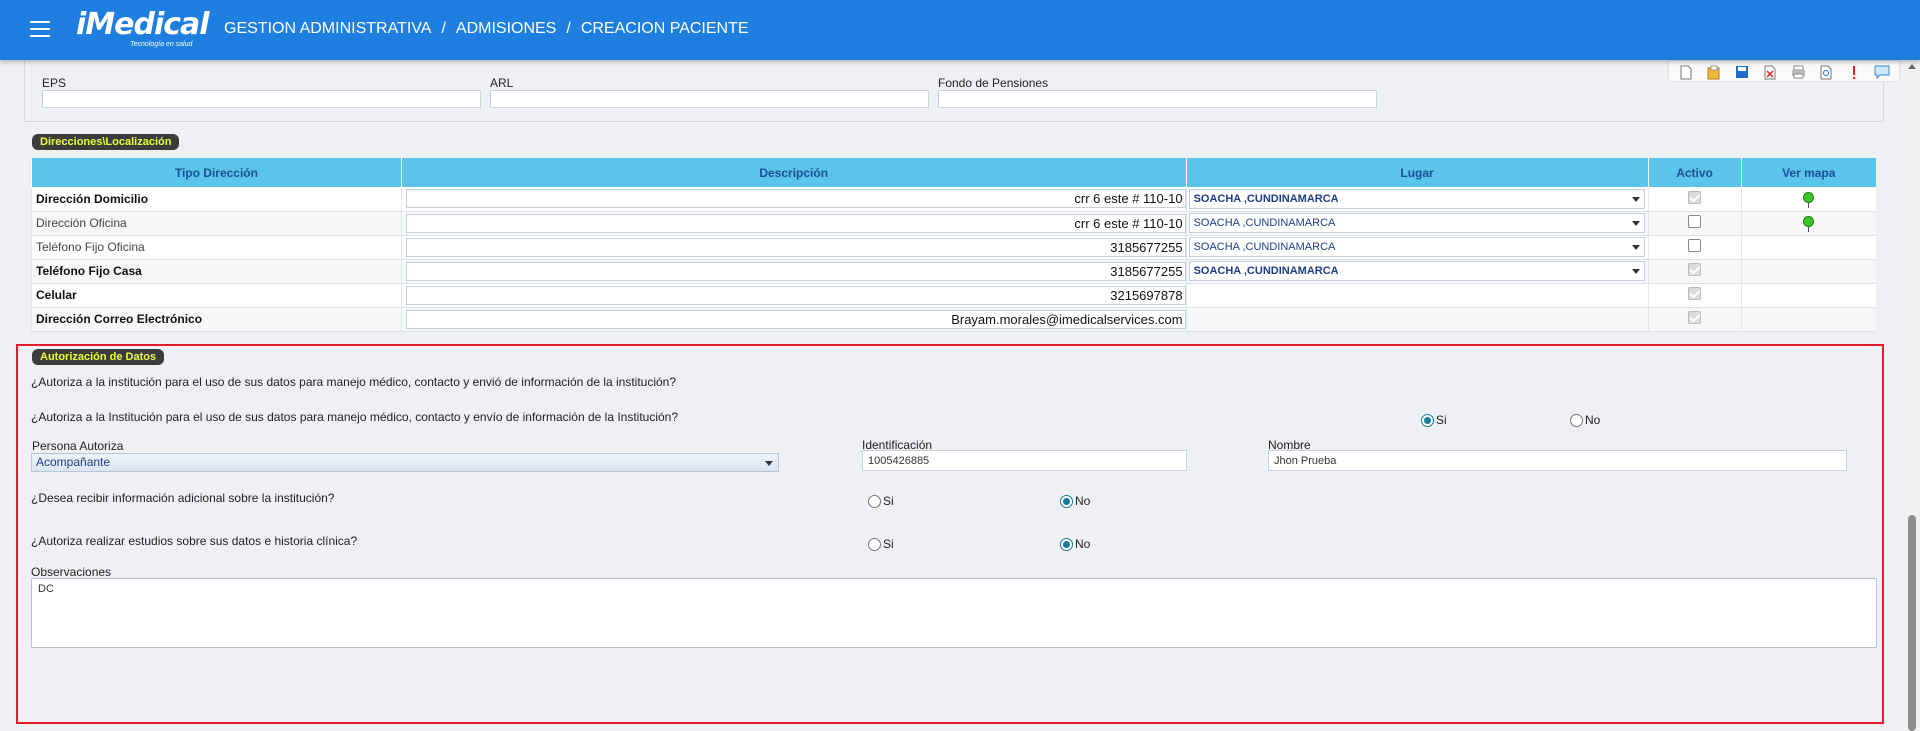 The width and height of the screenshot is (1920, 731). I want to click on q4-yes-radio: Si, so click(881, 544).